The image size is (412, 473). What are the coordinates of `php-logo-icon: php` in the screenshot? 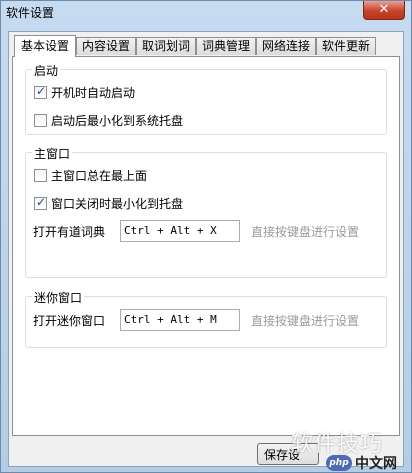 It's located at (339, 463).